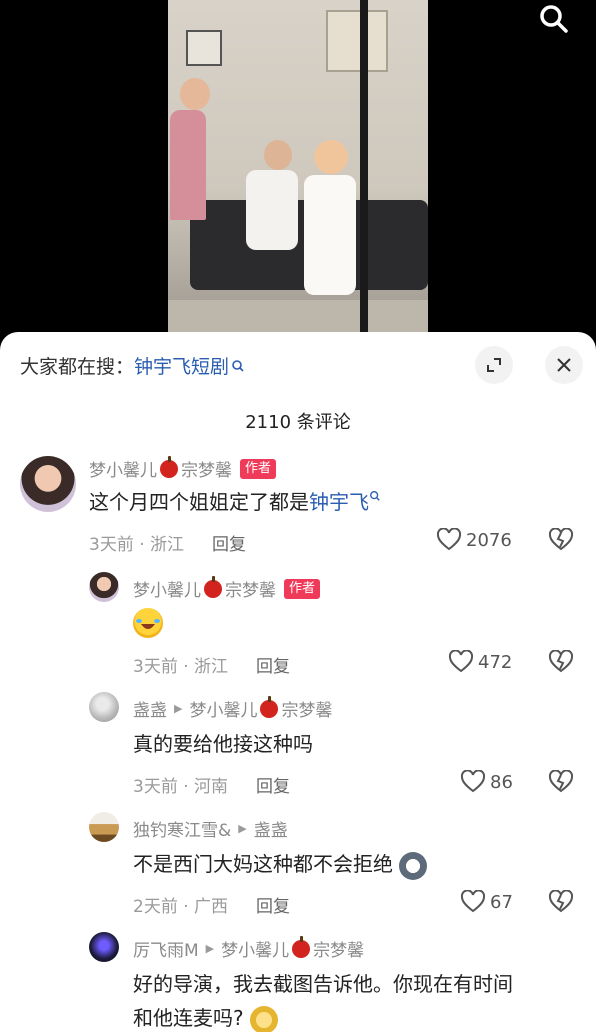 This screenshot has width=596, height=1032. What do you see at coordinates (298, 422) in the screenshot?
I see `comment-count: 2110 条评论` at bounding box center [298, 422].